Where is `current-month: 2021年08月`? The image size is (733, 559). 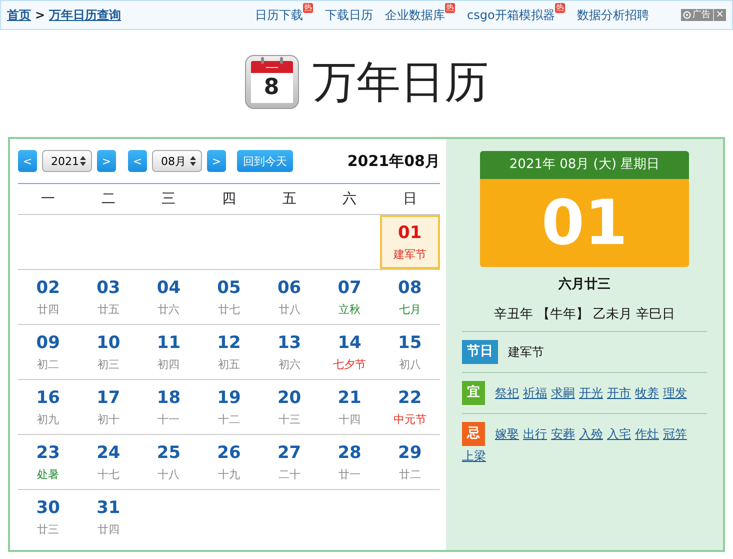 current-month: 2021年08月 is located at coordinates (393, 161).